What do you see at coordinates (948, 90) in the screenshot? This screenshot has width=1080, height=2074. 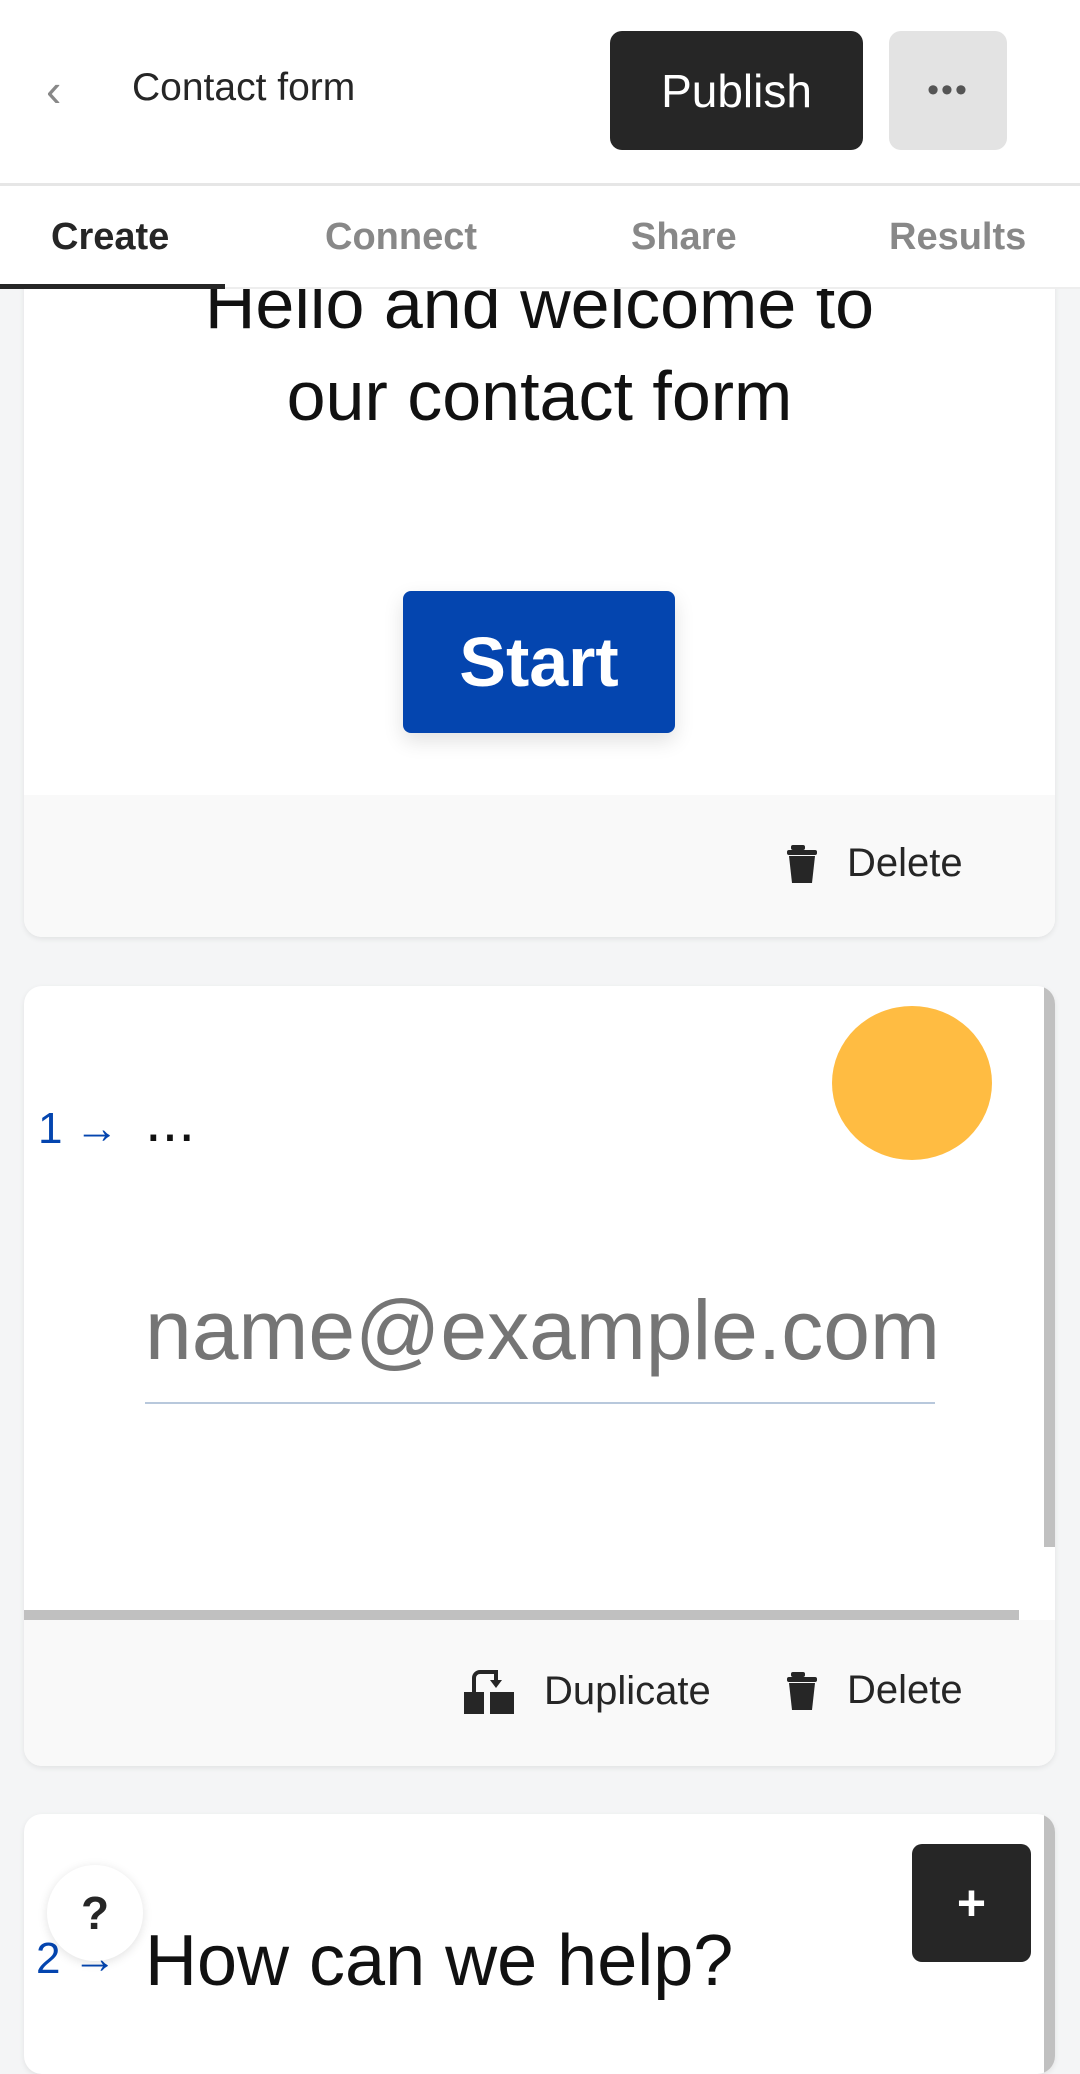 I see `more-options-button: •••` at bounding box center [948, 90].